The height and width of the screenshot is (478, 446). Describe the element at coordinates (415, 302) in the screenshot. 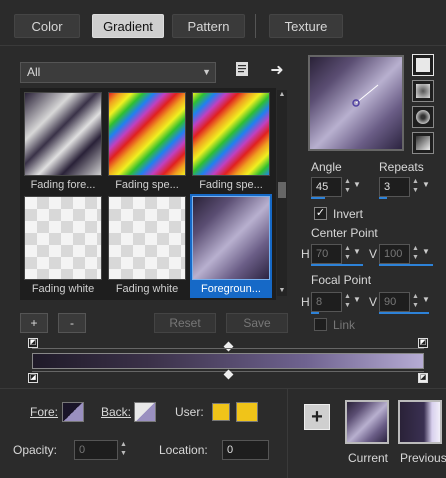

I see `focal-v-spinner: ▲ ▼` at that location.